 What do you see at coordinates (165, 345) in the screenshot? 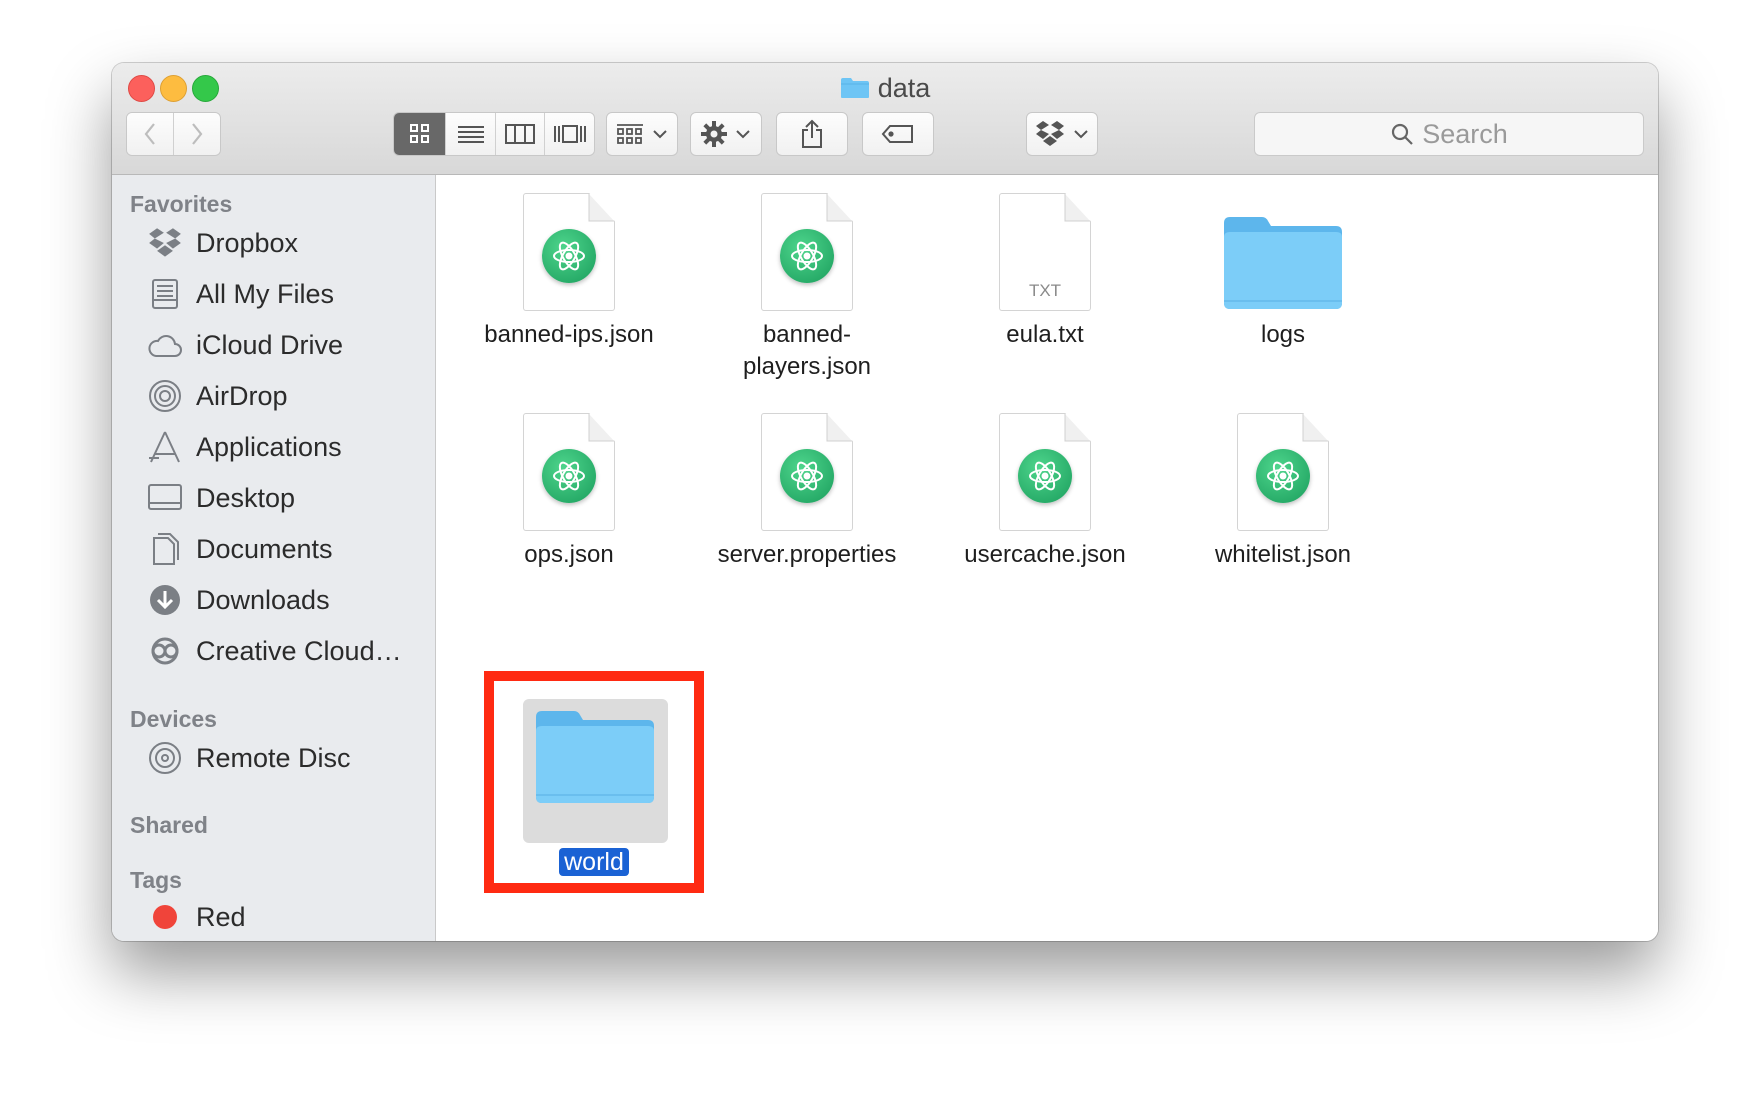
I see `cloud-icon` at bounding box center [165, 345].